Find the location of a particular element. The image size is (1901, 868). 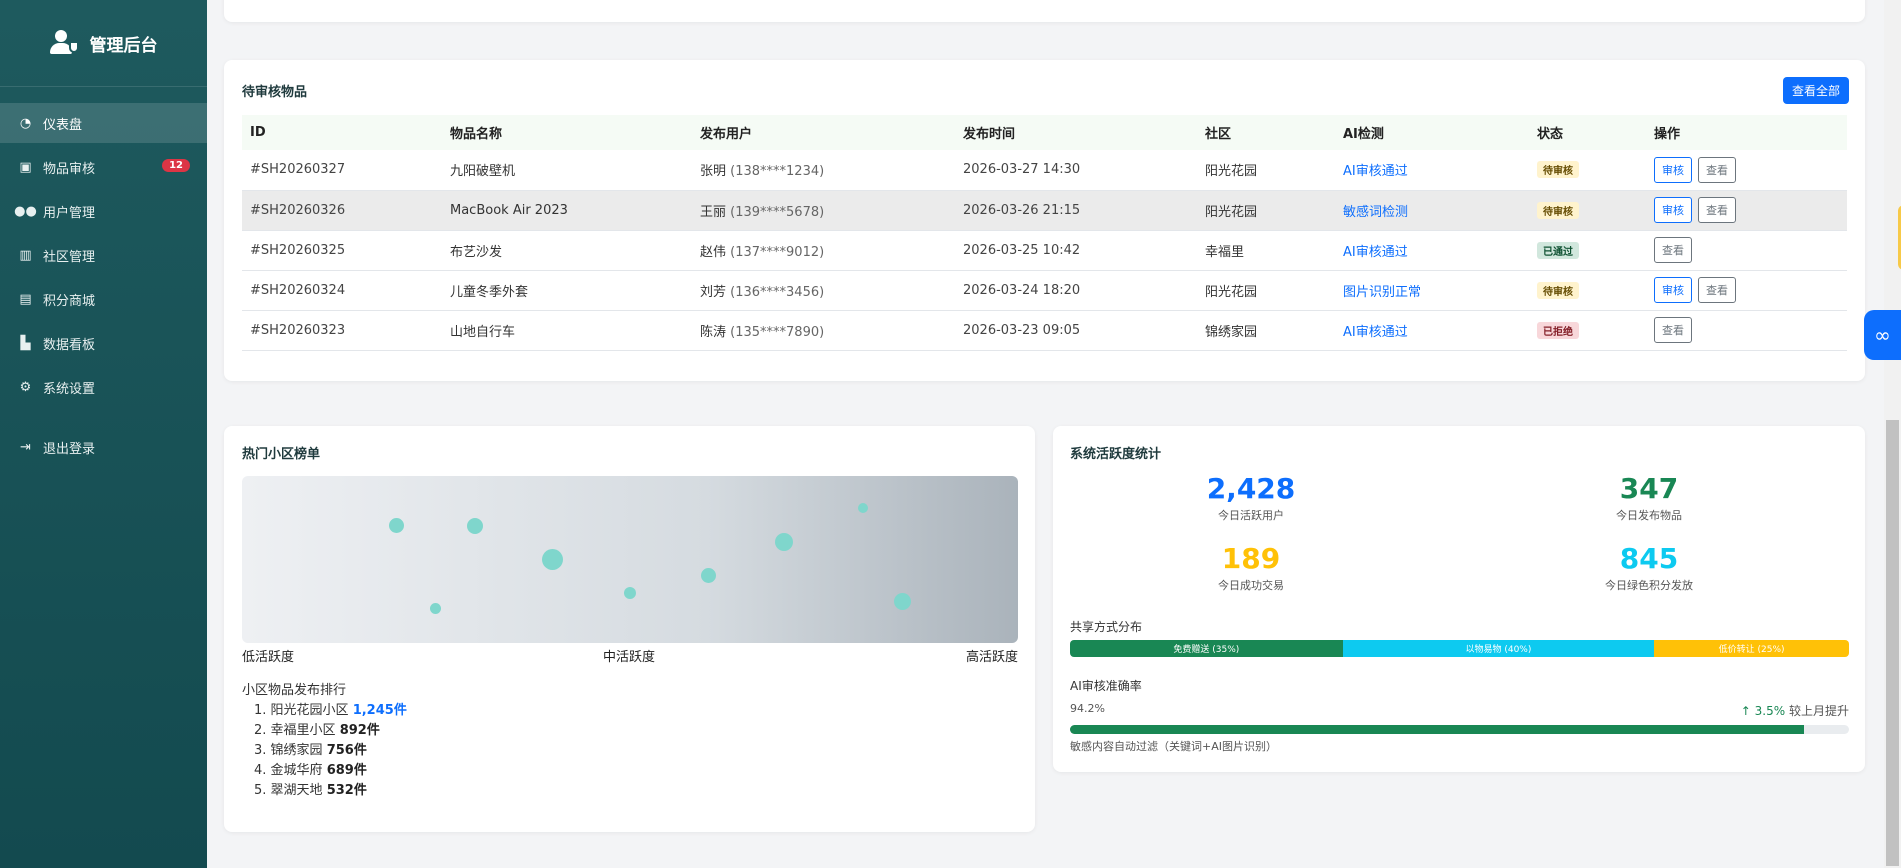

scrollbar-thumb is located at coordinates (1892, 643).